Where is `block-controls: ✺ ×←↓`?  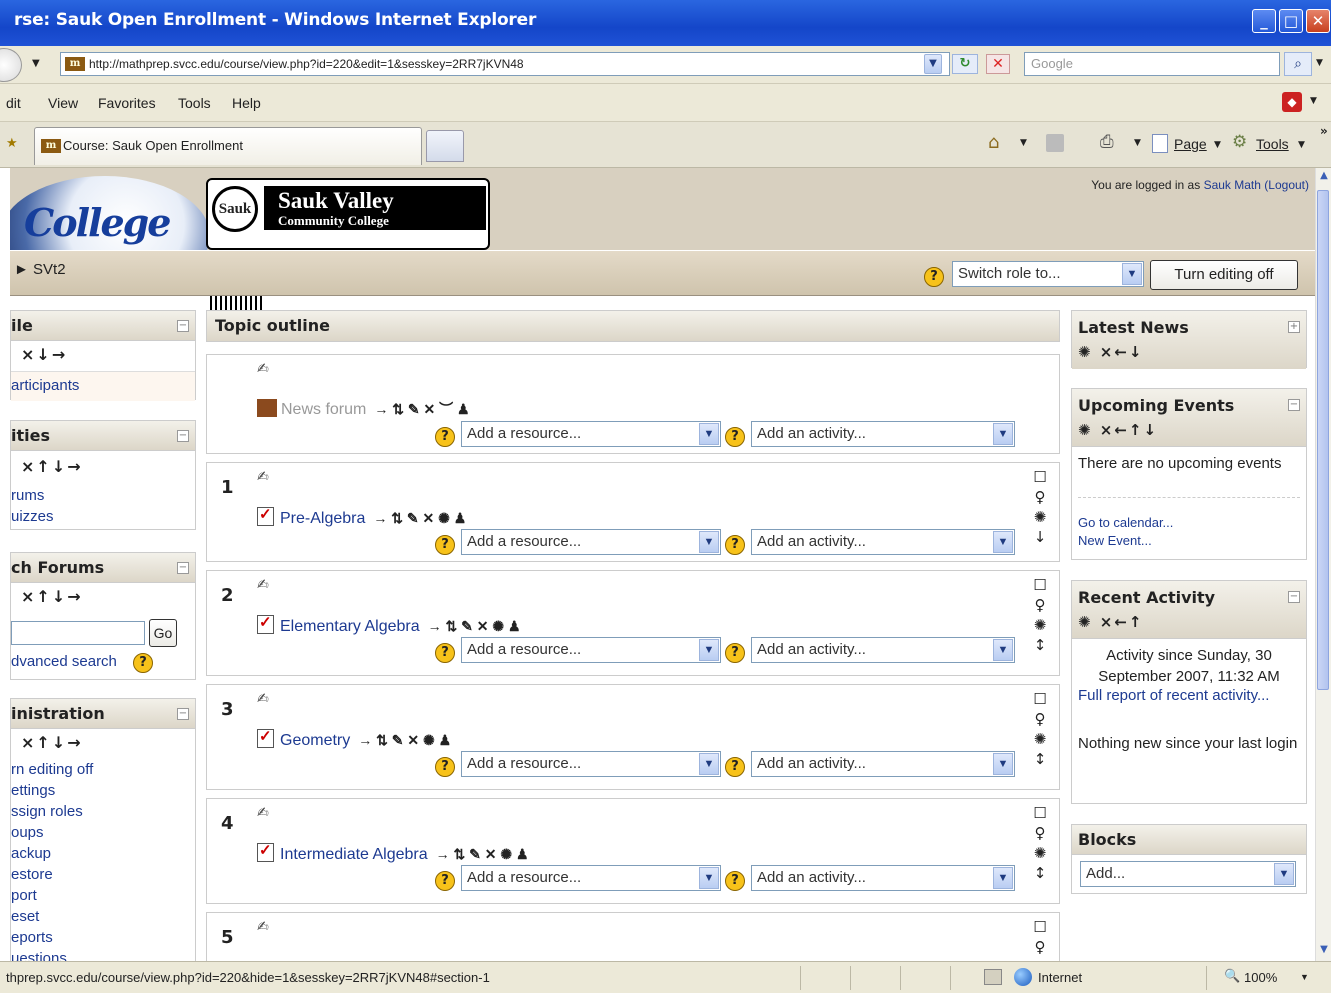 block-controls: ✺ ×←↓ is located at coordinates (1111, 352).